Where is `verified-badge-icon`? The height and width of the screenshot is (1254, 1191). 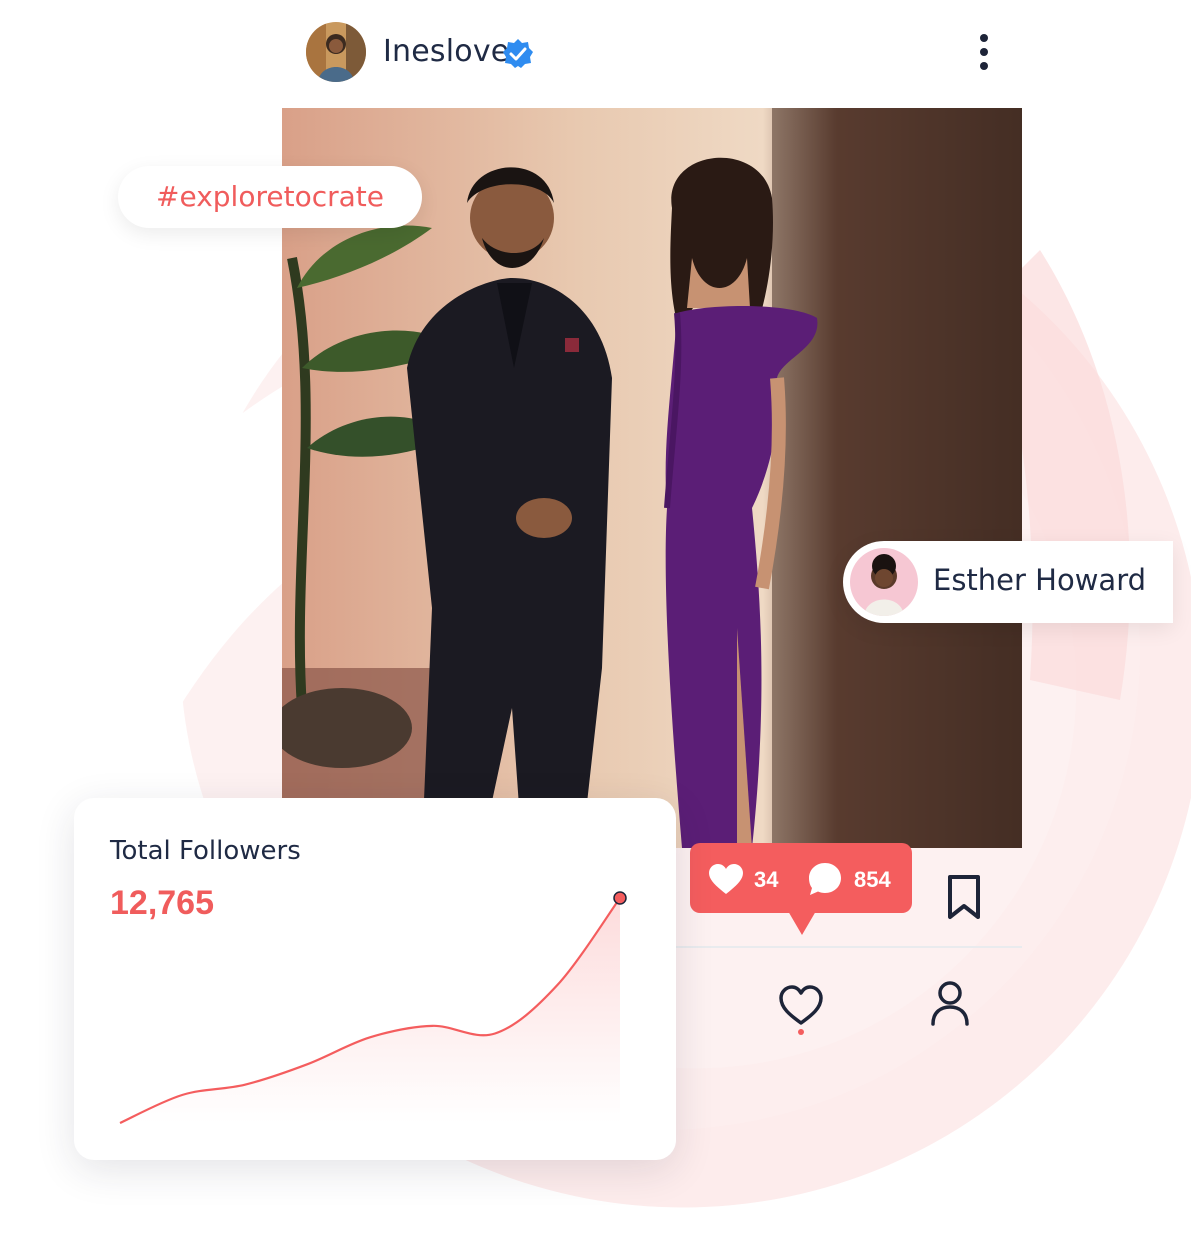 verified-badge-icon is located at coordinates (518, 53).